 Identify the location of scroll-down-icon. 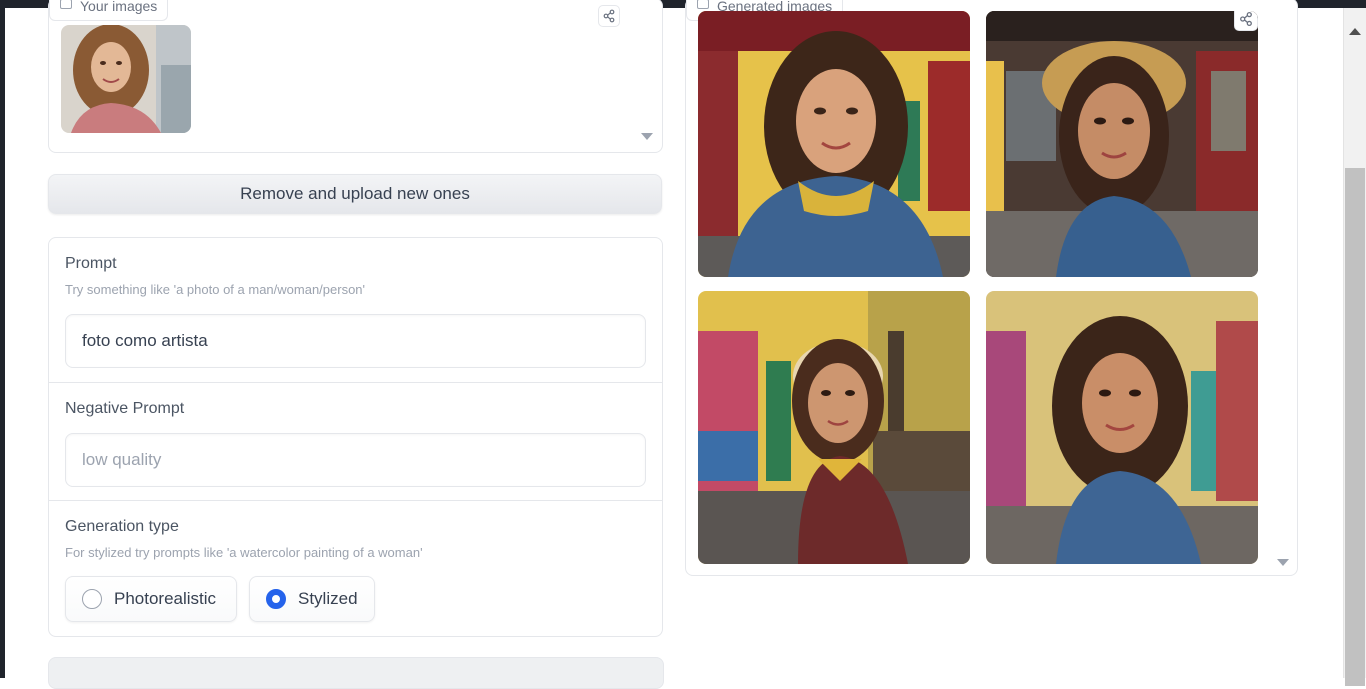
(647, 136).